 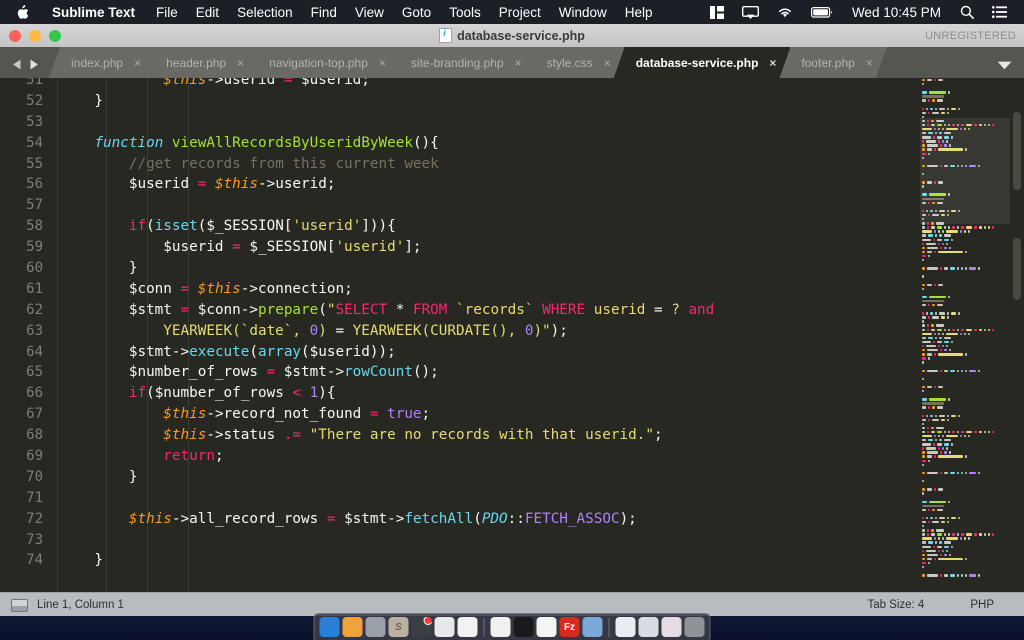 What do you see at coordinates (34, 456) in the screenshot?
I see `line-number: 69` at bounding box center [34, 456].